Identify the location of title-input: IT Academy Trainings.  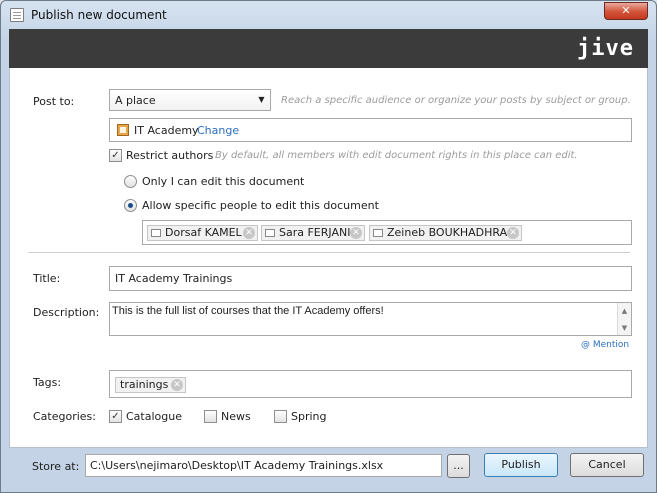
(370, 278).